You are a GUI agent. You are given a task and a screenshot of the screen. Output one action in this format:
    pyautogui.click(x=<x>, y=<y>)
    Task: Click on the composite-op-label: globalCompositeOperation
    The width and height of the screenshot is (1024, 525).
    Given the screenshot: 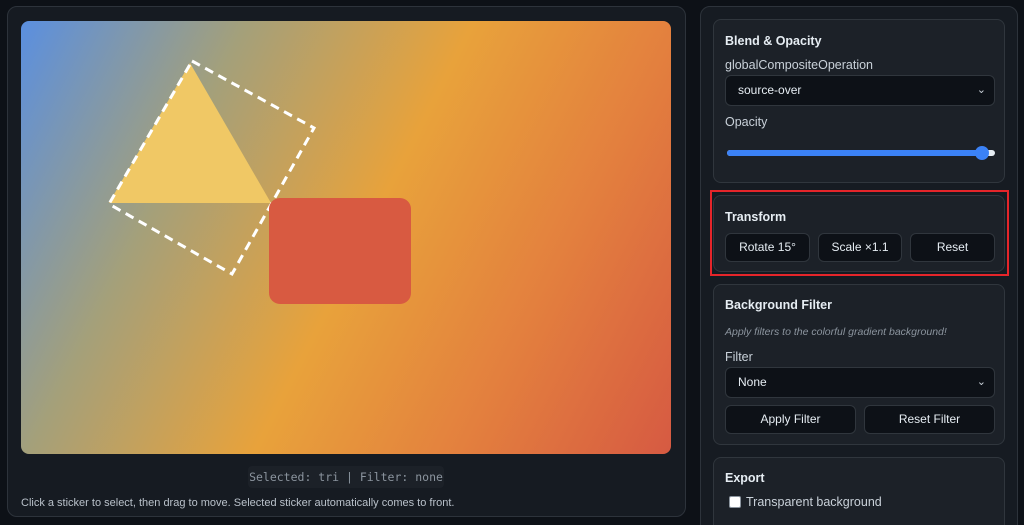 What is the action you would take?
    pyautogui.click(x=799, y=65)
    